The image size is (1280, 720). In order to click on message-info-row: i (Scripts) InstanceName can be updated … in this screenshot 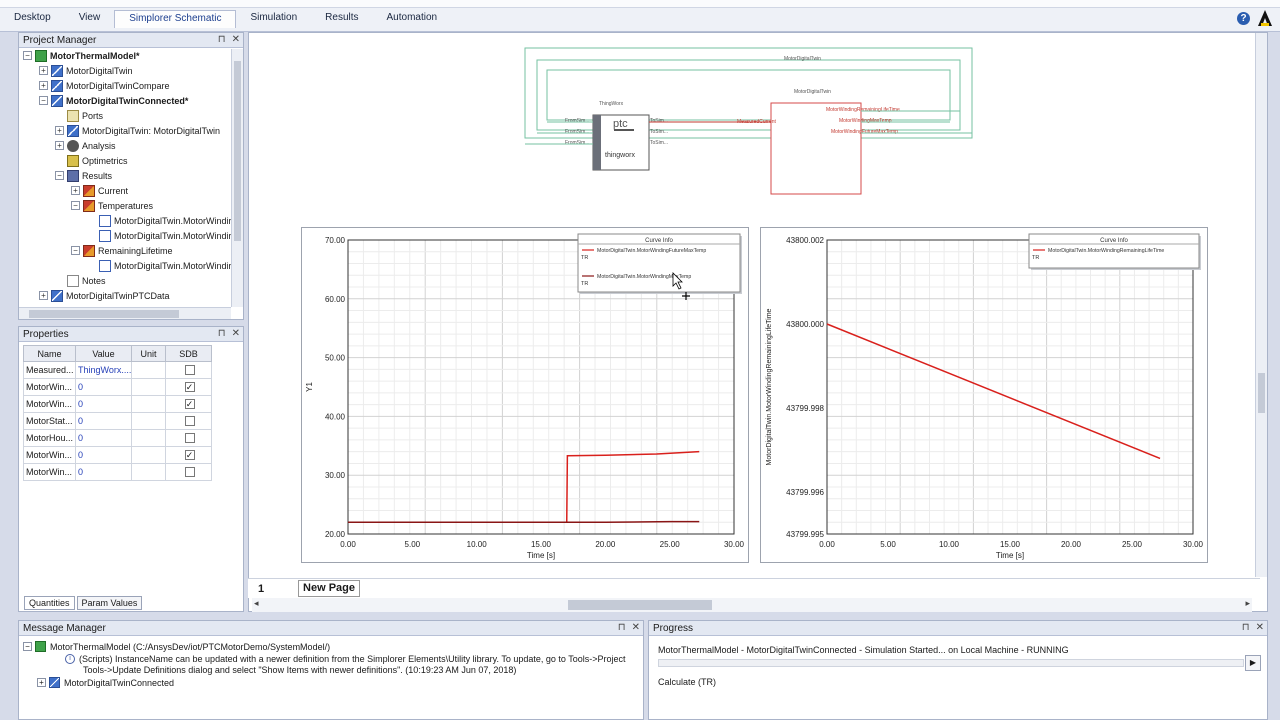, I will do `click(345, 659)`.